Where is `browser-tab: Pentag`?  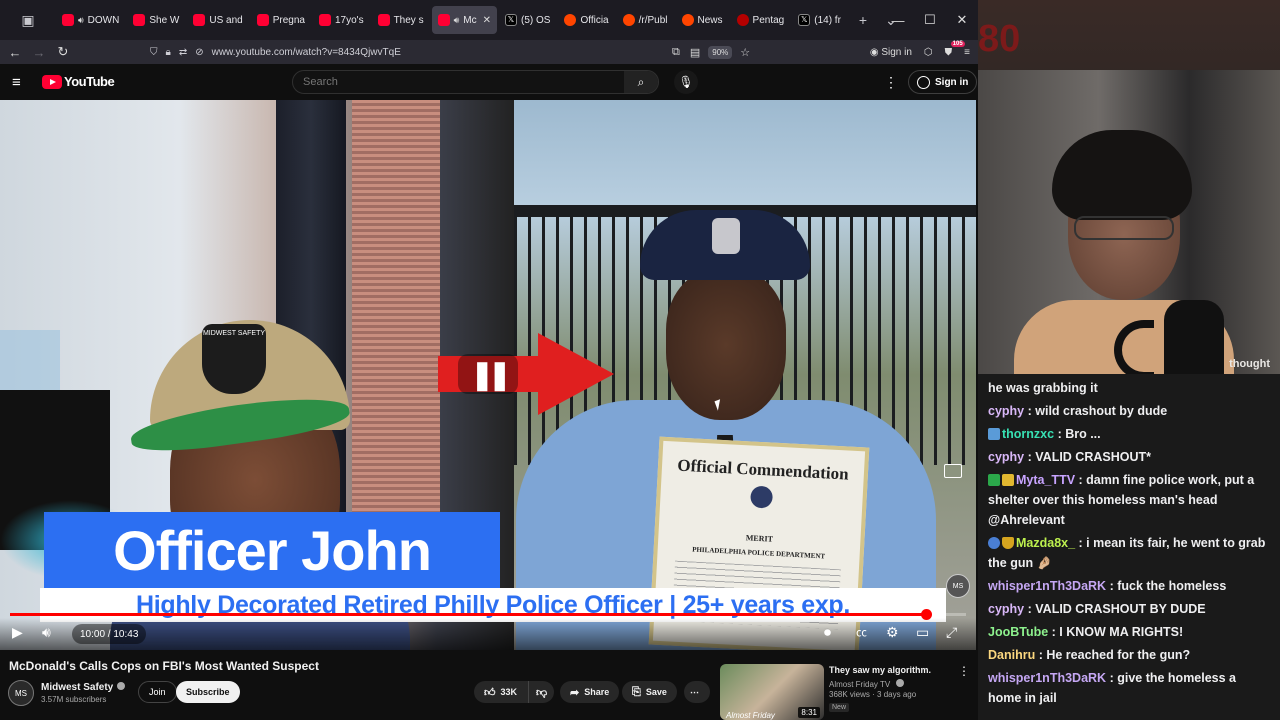 browser-tab: Pentag is located at coordinates (761, 20).